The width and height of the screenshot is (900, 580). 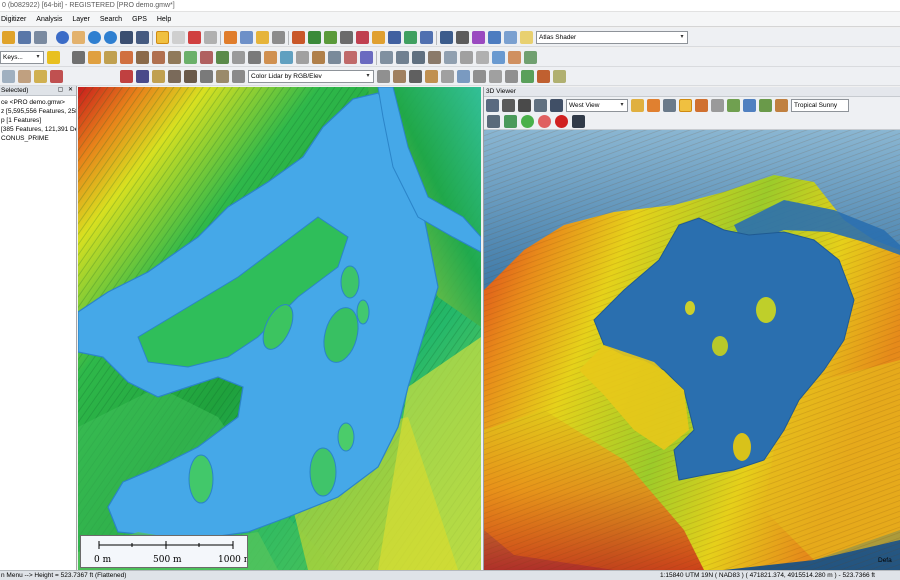 What do you see at coordinates (53, 57) in the screenshot?
I see `star-icon` at bounding box center [53, 57].